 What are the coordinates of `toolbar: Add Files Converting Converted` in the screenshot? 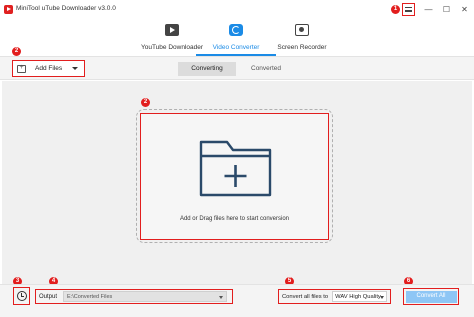 It's located at (237, 68).